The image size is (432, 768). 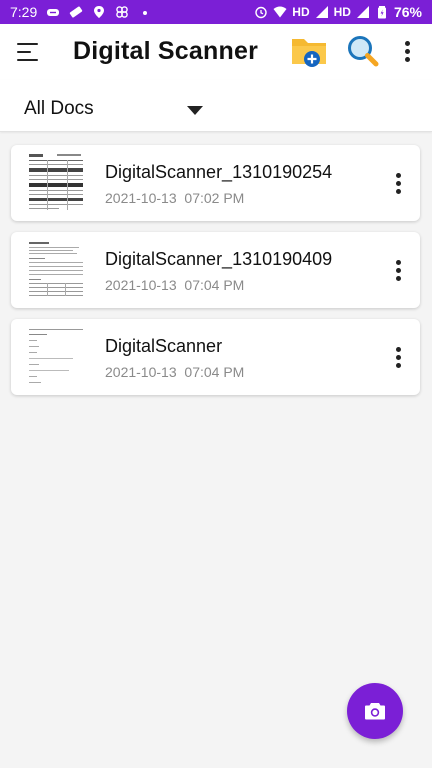 What do you see at coordinates (280, 12) in the screenshot?
I see `wifi-icon` at bounding box center [280, 12].